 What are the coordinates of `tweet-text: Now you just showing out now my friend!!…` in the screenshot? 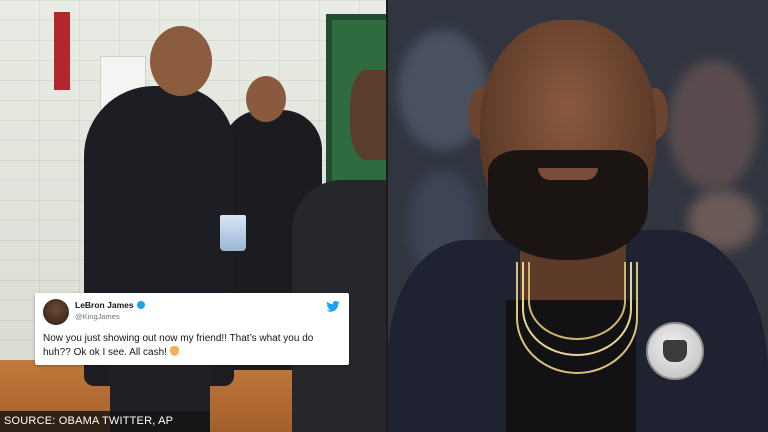 It's located at (178, 345).